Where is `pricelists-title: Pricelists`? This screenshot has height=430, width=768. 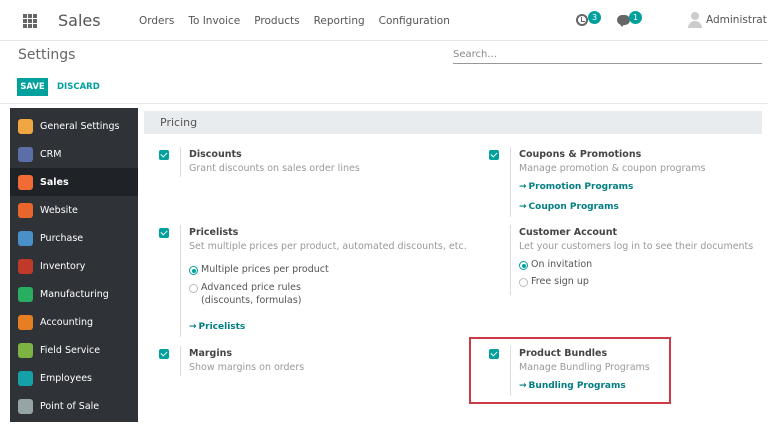 pricelists-title: Pricelists is located at coordinates (214, 232).